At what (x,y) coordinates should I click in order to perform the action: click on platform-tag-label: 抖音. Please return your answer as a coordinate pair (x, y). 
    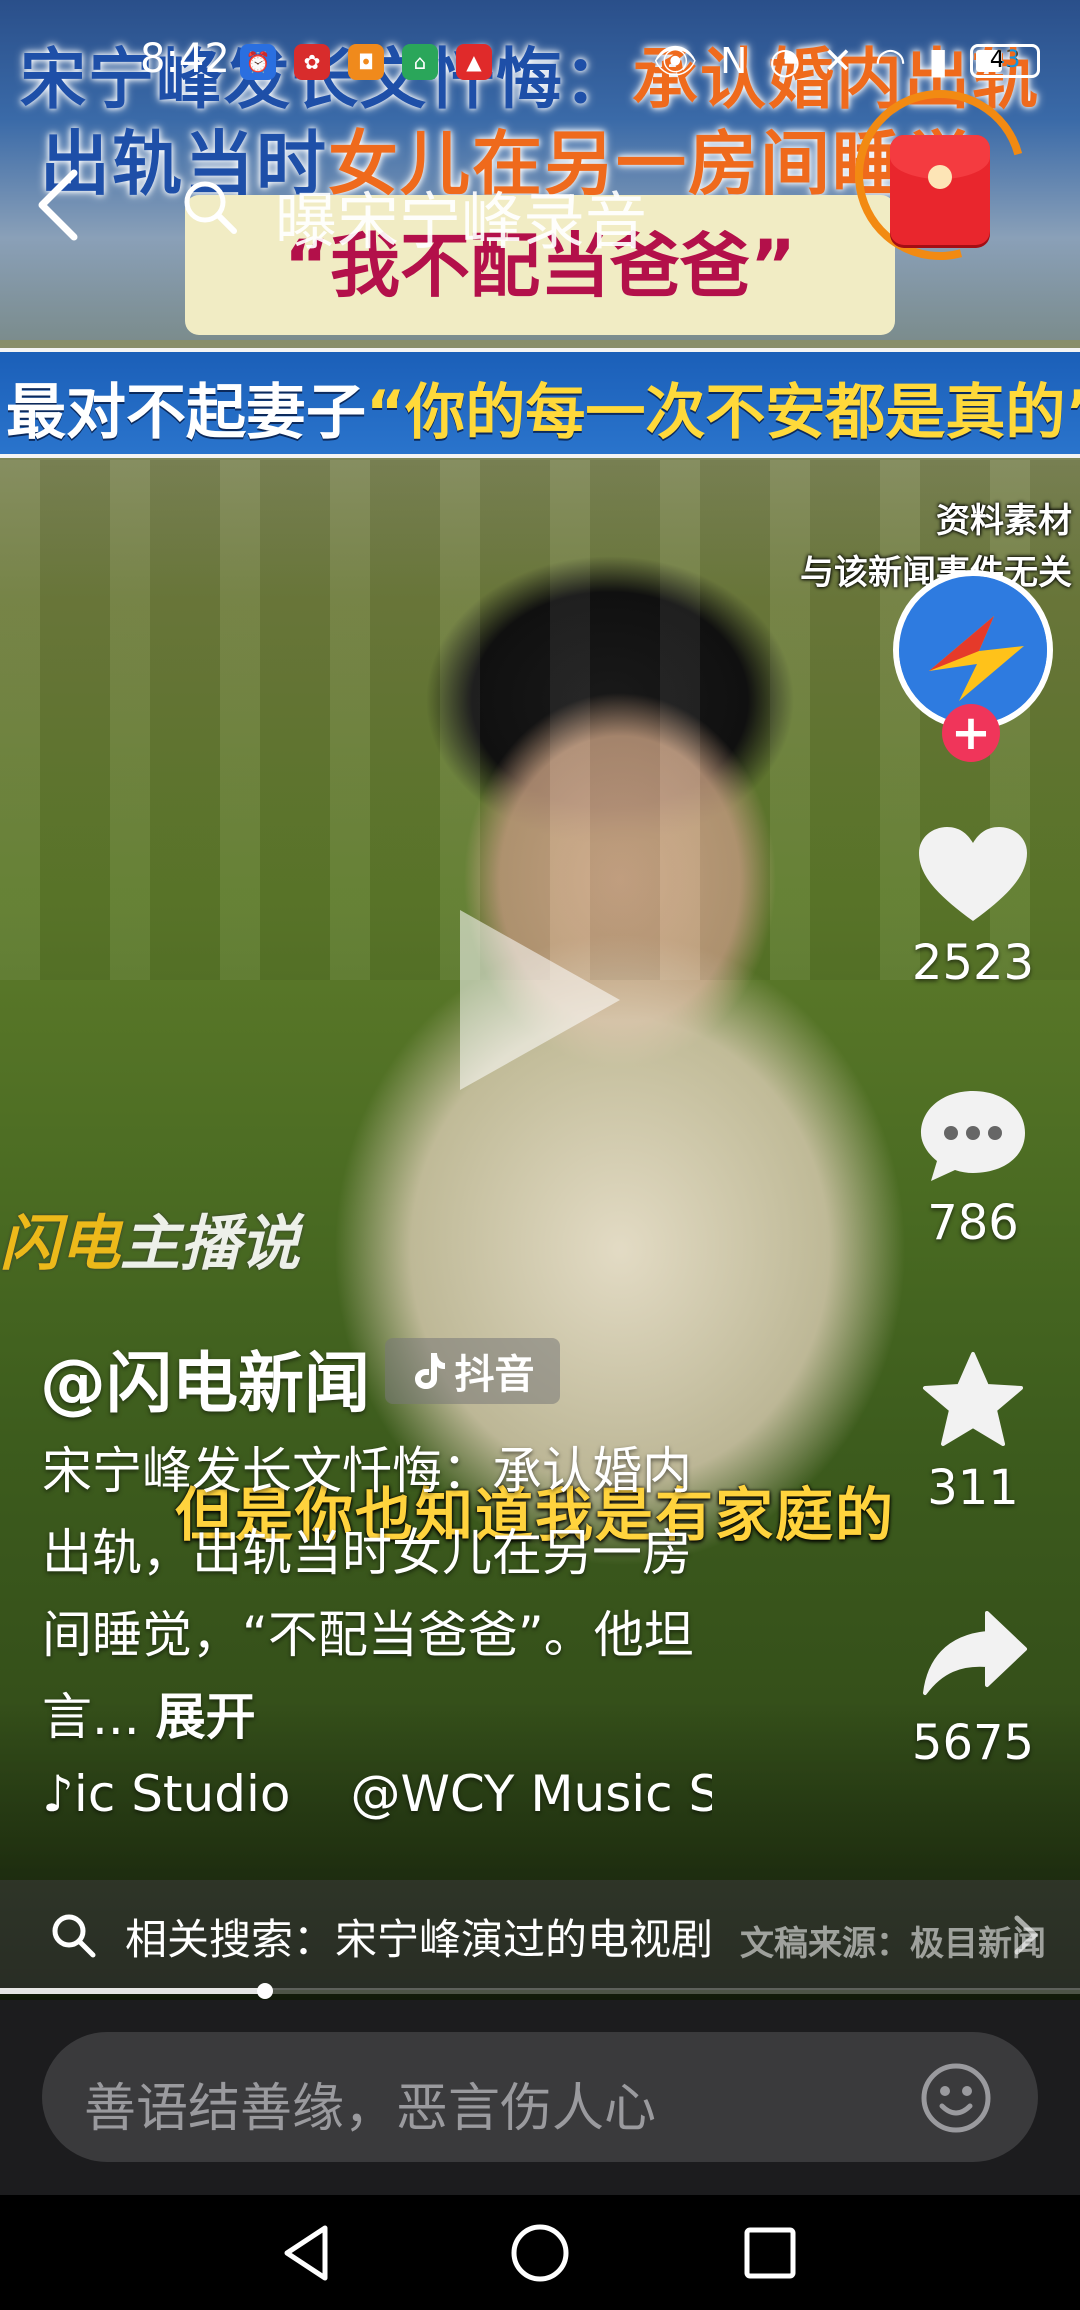
    Looking at the image, I should click on (494, 1375).